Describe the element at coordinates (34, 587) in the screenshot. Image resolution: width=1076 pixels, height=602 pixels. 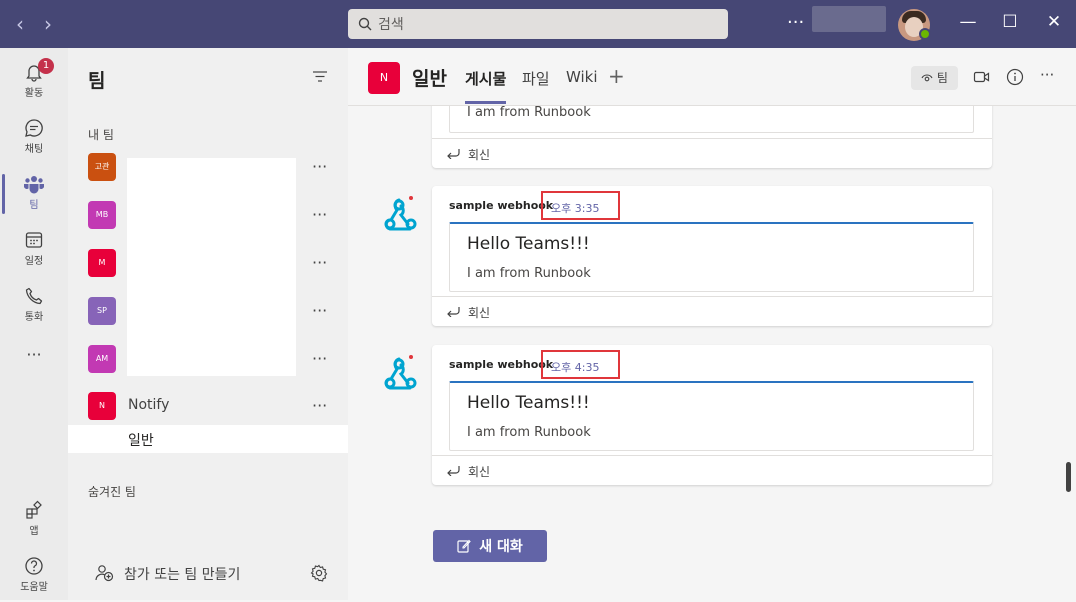
I see `rail-help-label: 도움말` at that location.